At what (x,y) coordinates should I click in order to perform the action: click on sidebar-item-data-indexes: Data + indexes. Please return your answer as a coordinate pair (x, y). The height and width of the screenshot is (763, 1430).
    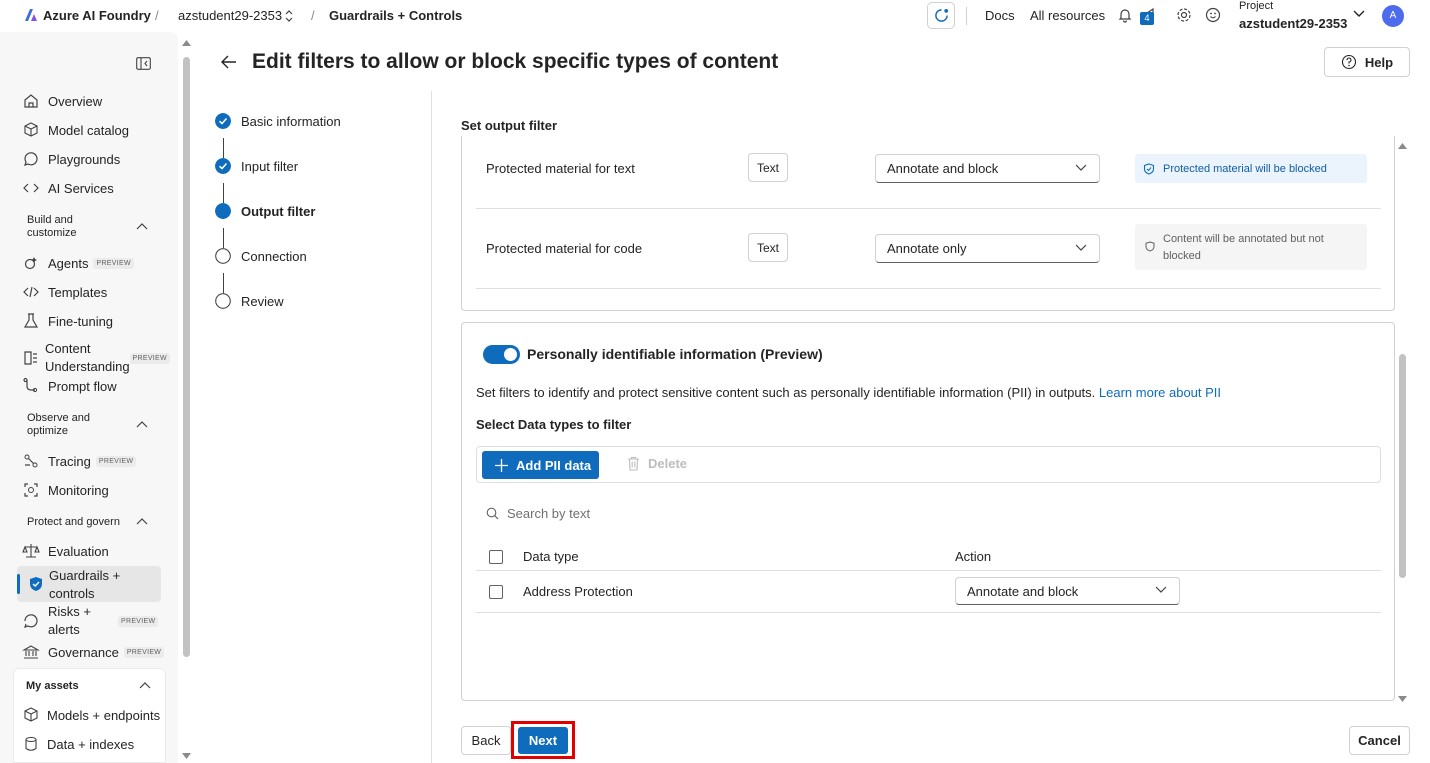
    Looking at the image, I should click on (92, 744).